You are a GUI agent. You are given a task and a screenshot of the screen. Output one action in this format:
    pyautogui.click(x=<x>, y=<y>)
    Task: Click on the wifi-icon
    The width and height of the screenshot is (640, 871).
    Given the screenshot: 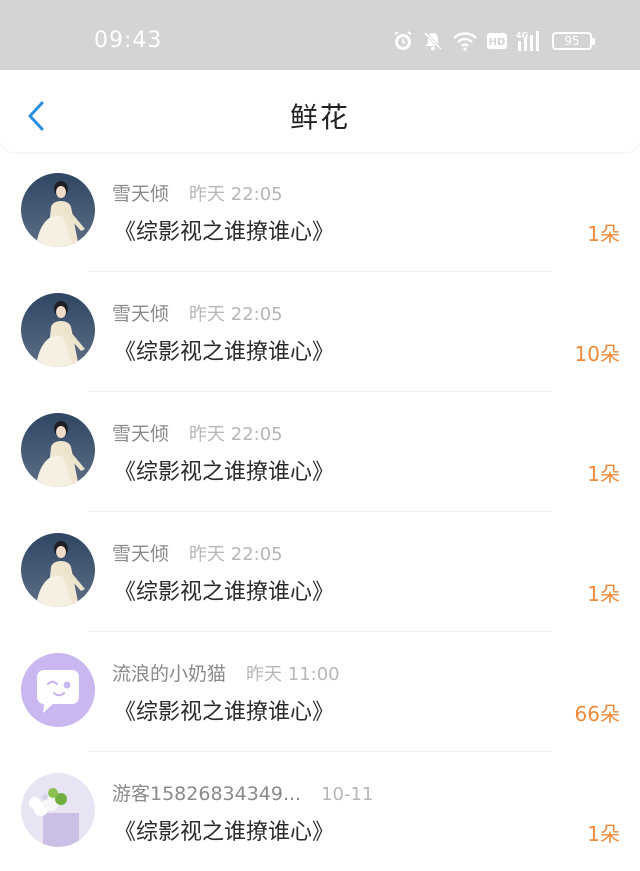 What is the action you would take?
    pyautogui.click(x=465, y=41)
    